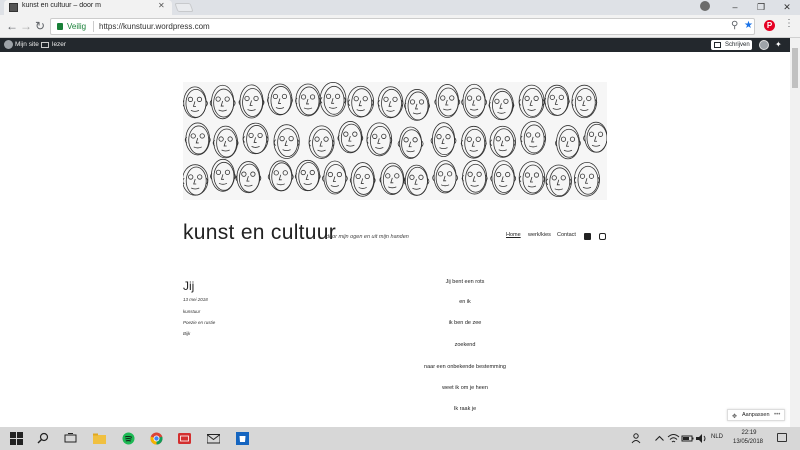  Describe the element at coordinates (602, 236) in the screenshot. I see `instagram-icon` at that location.